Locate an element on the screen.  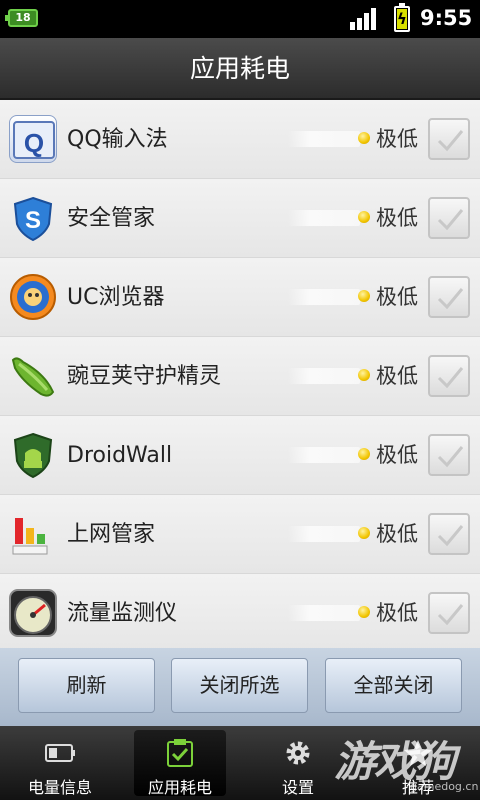
uc-browser-icon is located at coordinates (33, 297).